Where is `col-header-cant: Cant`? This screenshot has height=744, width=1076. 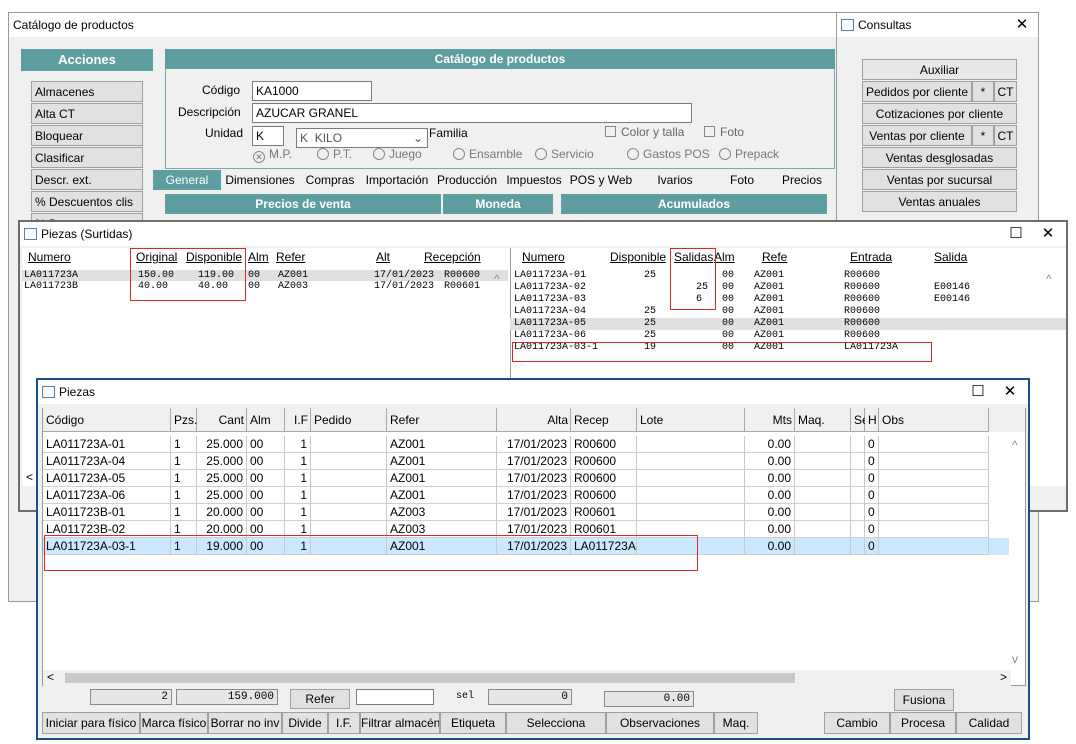
col-header-cant: Cant is located at coordinates (222, 420).